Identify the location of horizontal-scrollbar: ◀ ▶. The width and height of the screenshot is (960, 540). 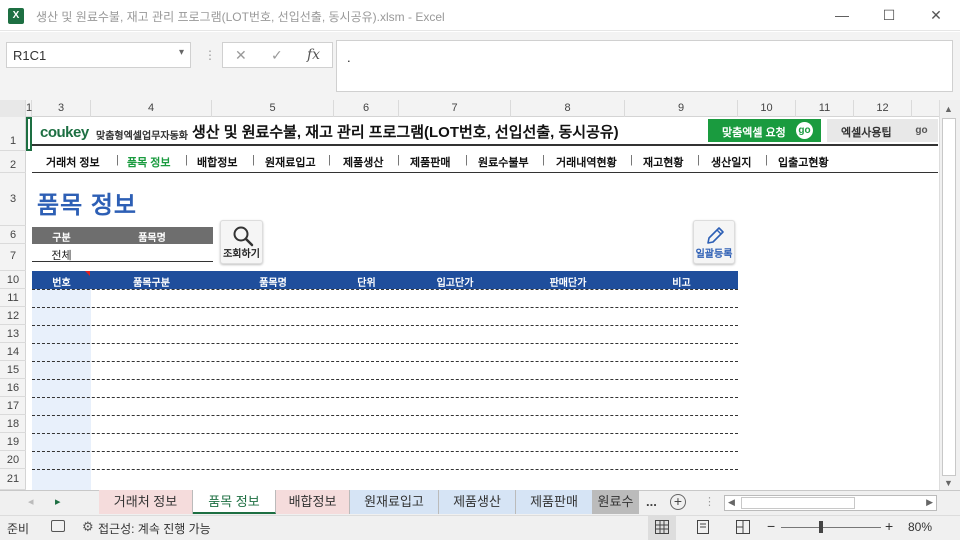
(830, 503).